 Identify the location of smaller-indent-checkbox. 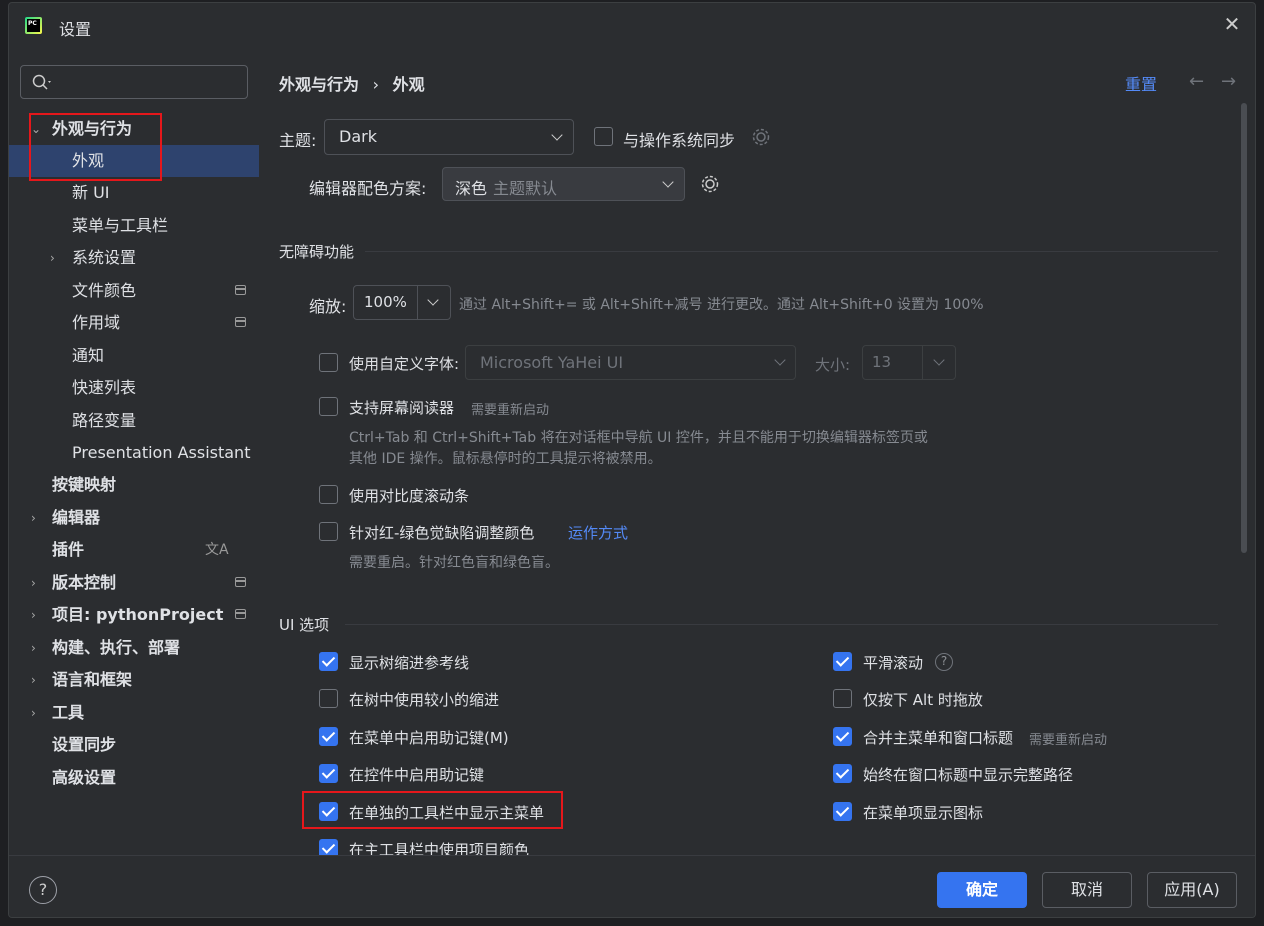
(328, 698).